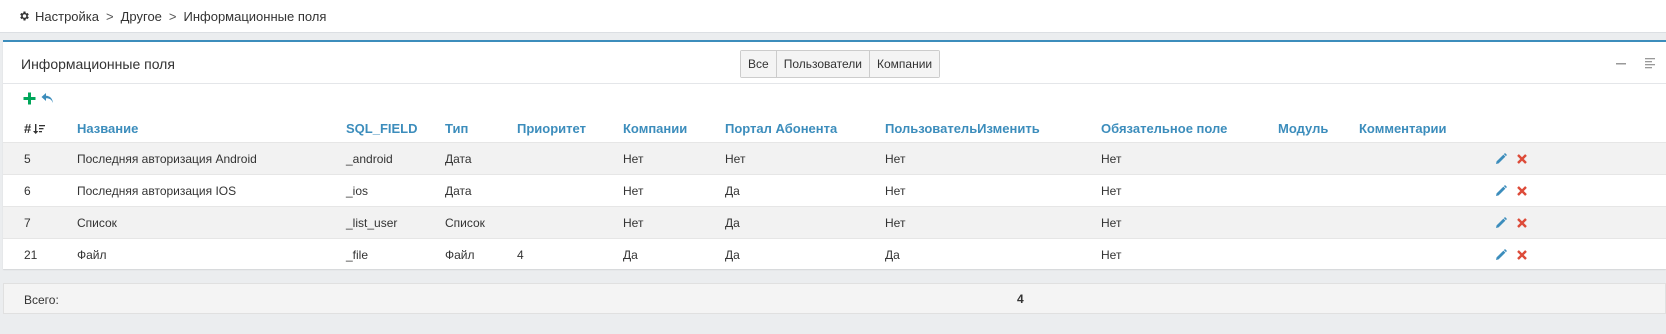 The image size is (1666, 334). I want to click on table-actions, so click(38, 98).